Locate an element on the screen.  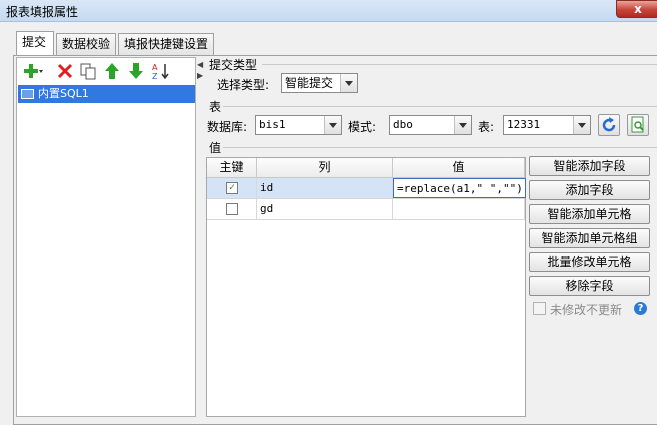
tab-label: 数据校验 is located at coordinates (86, 44).